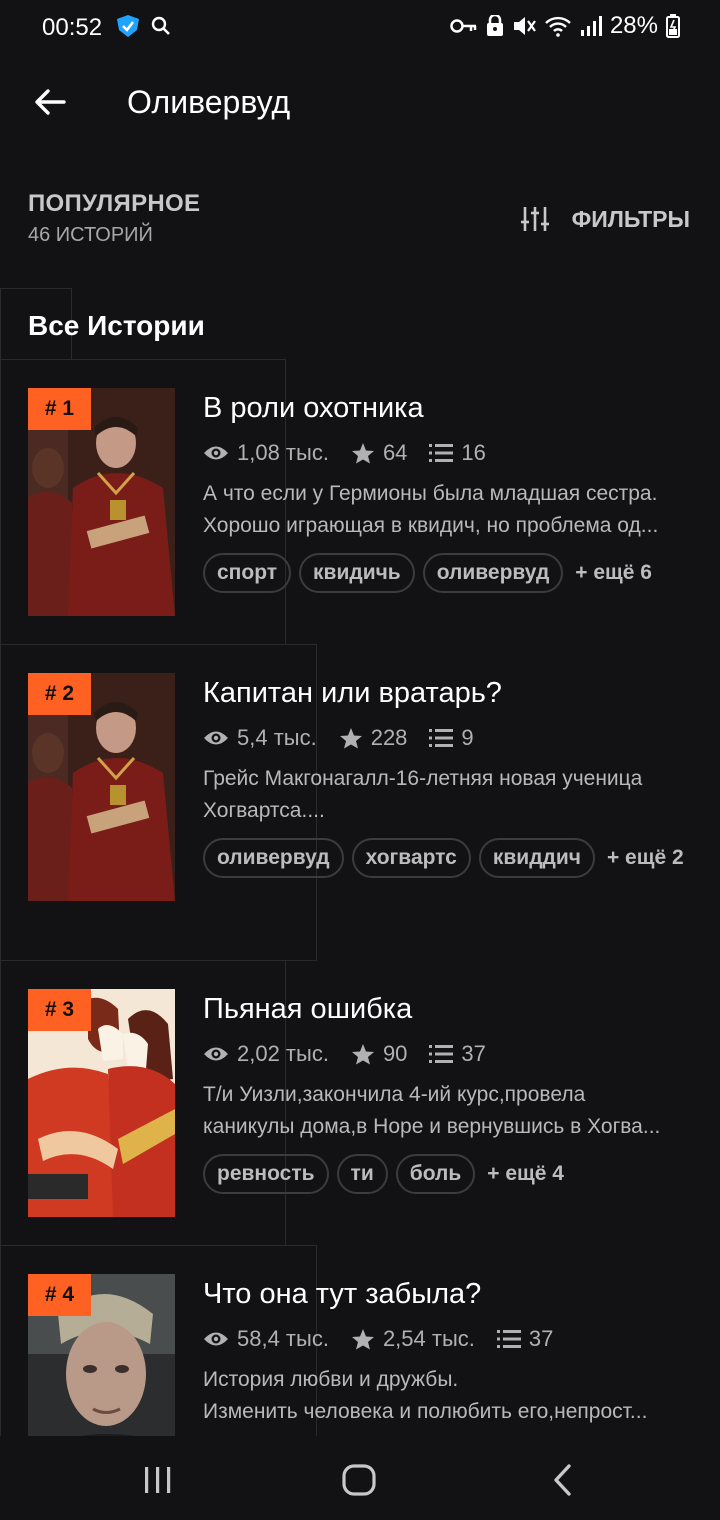  What do you see at coordinates (116, 325) in the screenshot?
I see `list-header: Все Истории` at bounding box center [116, 325].